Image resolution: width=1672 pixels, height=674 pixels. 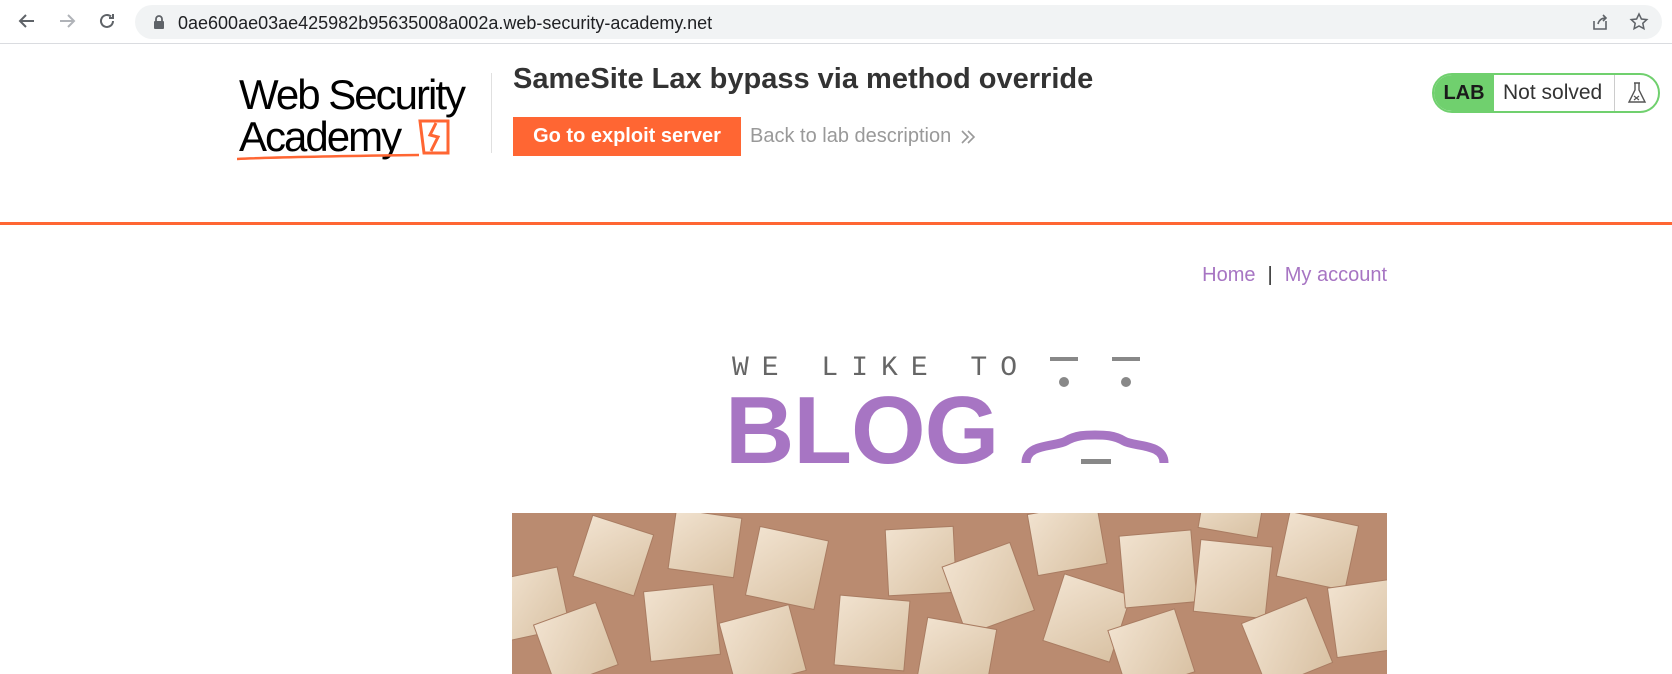 I want to click on arrow-right-icon, so click(x=68, y=21).